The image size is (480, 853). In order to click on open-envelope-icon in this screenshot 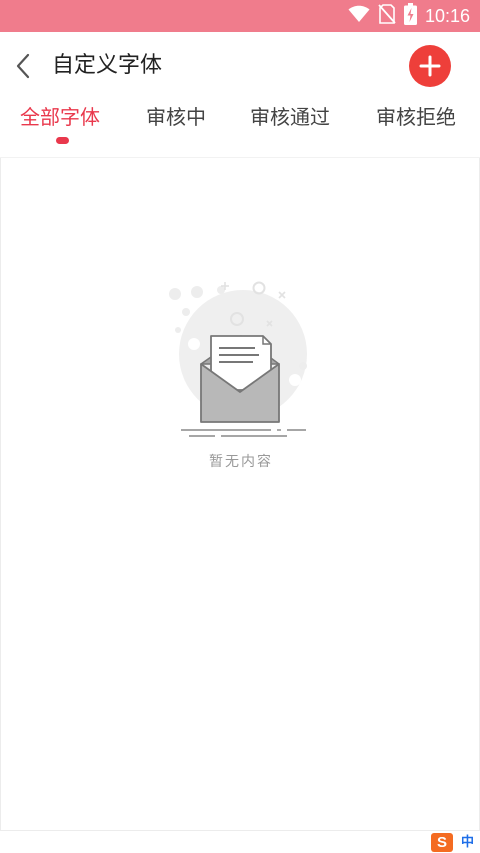, I will do `click(241, 358)`.